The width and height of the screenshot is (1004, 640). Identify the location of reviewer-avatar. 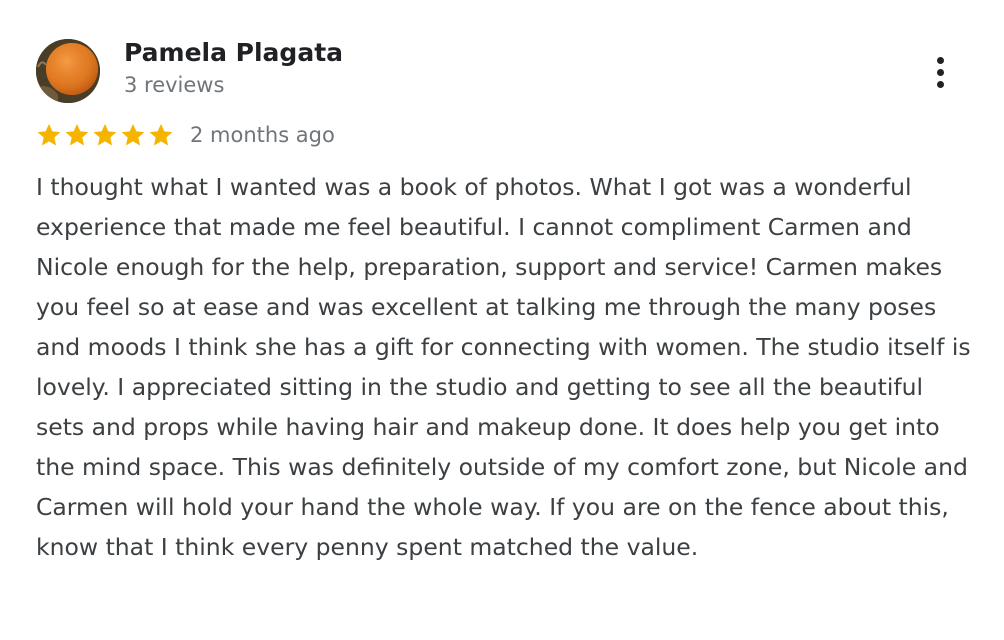
(68, 71).